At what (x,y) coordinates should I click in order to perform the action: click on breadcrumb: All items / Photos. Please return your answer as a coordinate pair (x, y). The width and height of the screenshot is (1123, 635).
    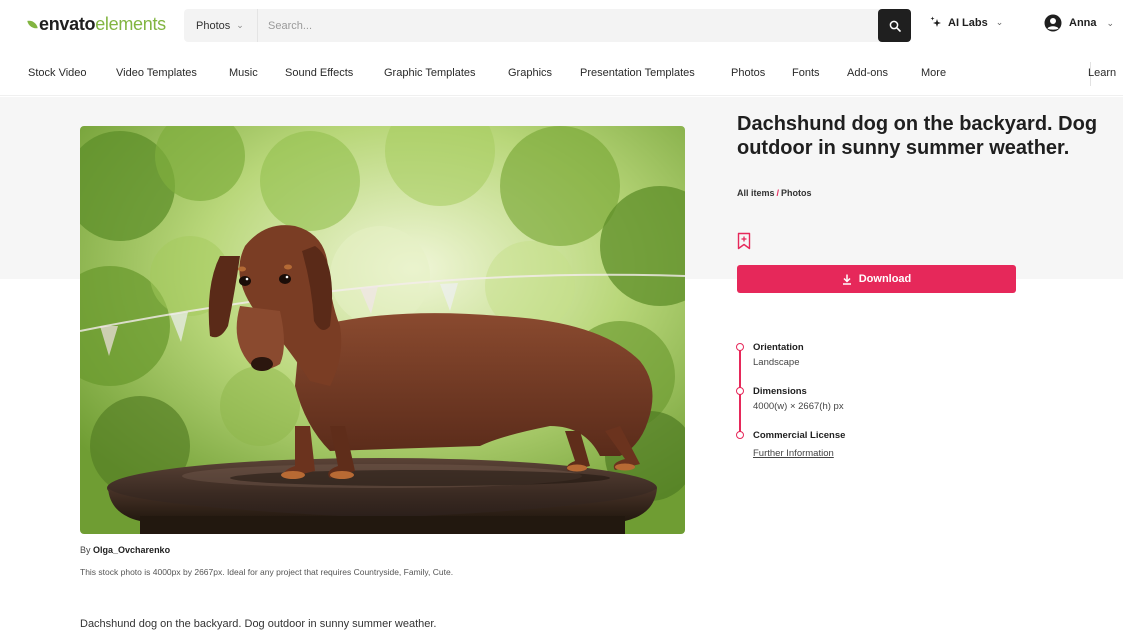
    Looking at the image, I should click on (774, 193).